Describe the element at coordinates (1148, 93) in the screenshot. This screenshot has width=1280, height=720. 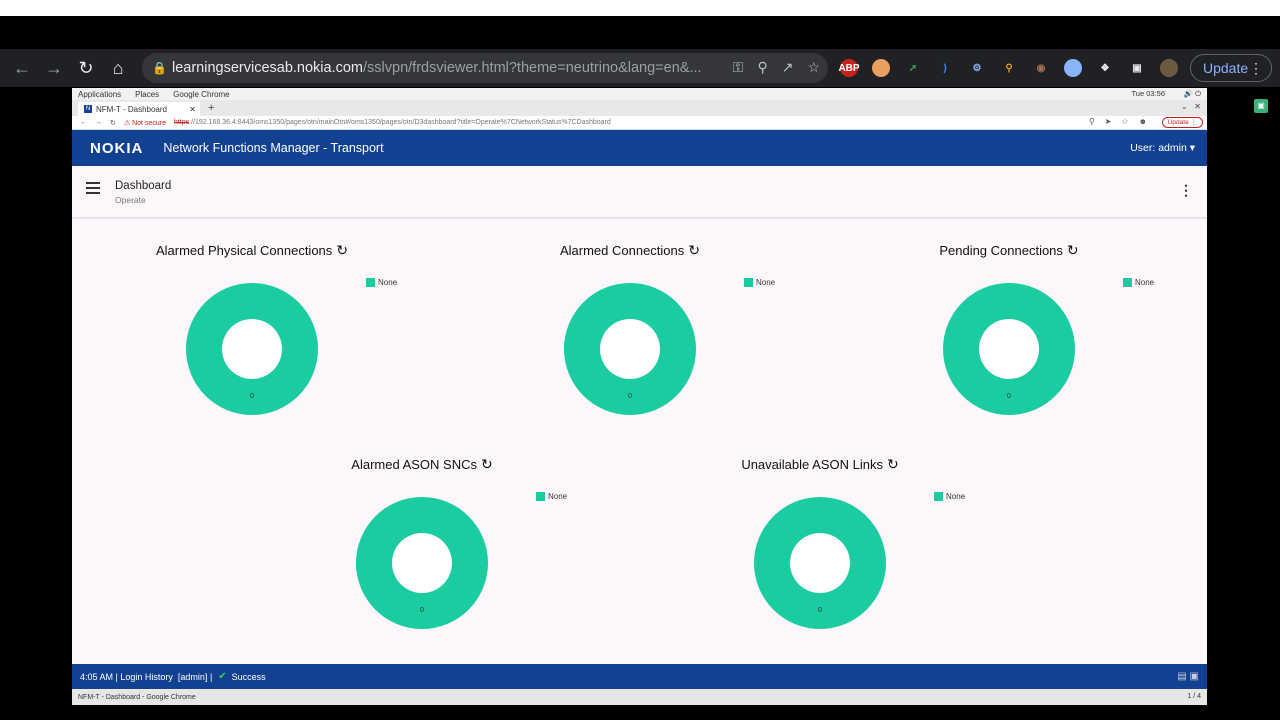
I see `clock: Tue 03:56` at that location.